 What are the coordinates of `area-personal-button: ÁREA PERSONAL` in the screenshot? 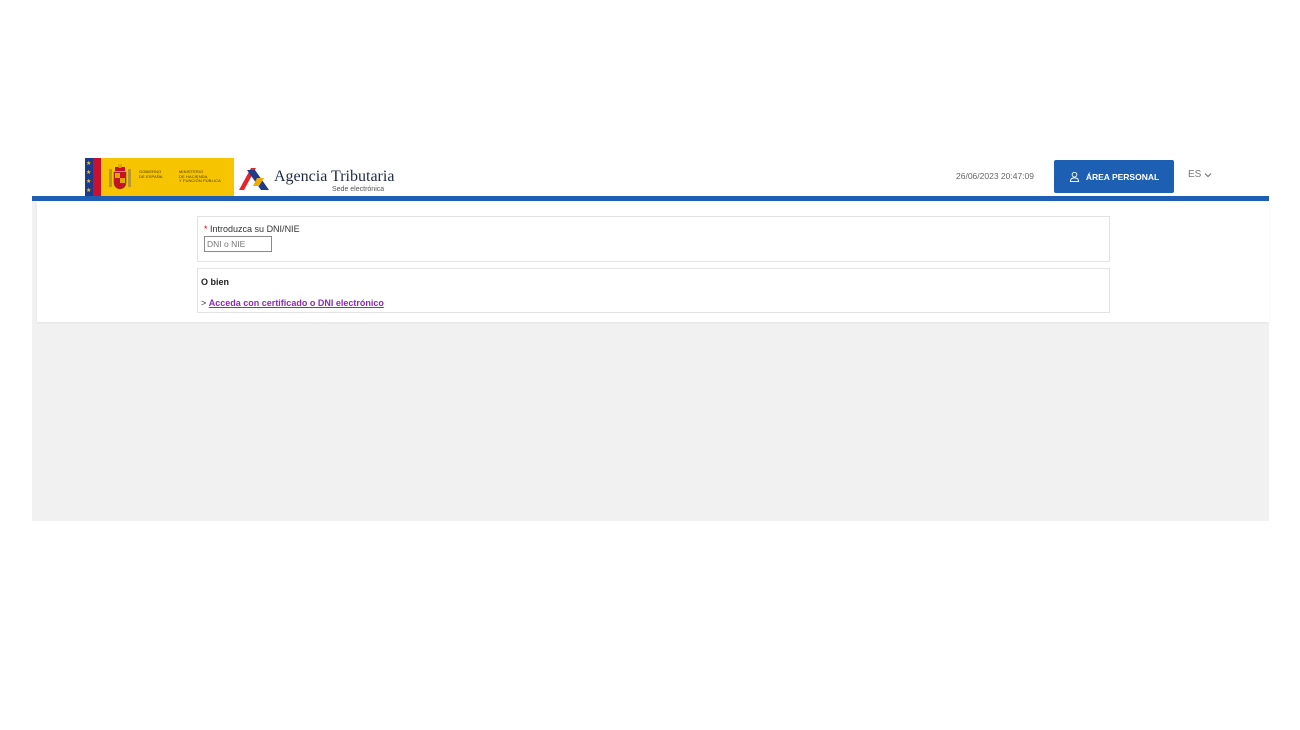 It's located at (1114, 176).